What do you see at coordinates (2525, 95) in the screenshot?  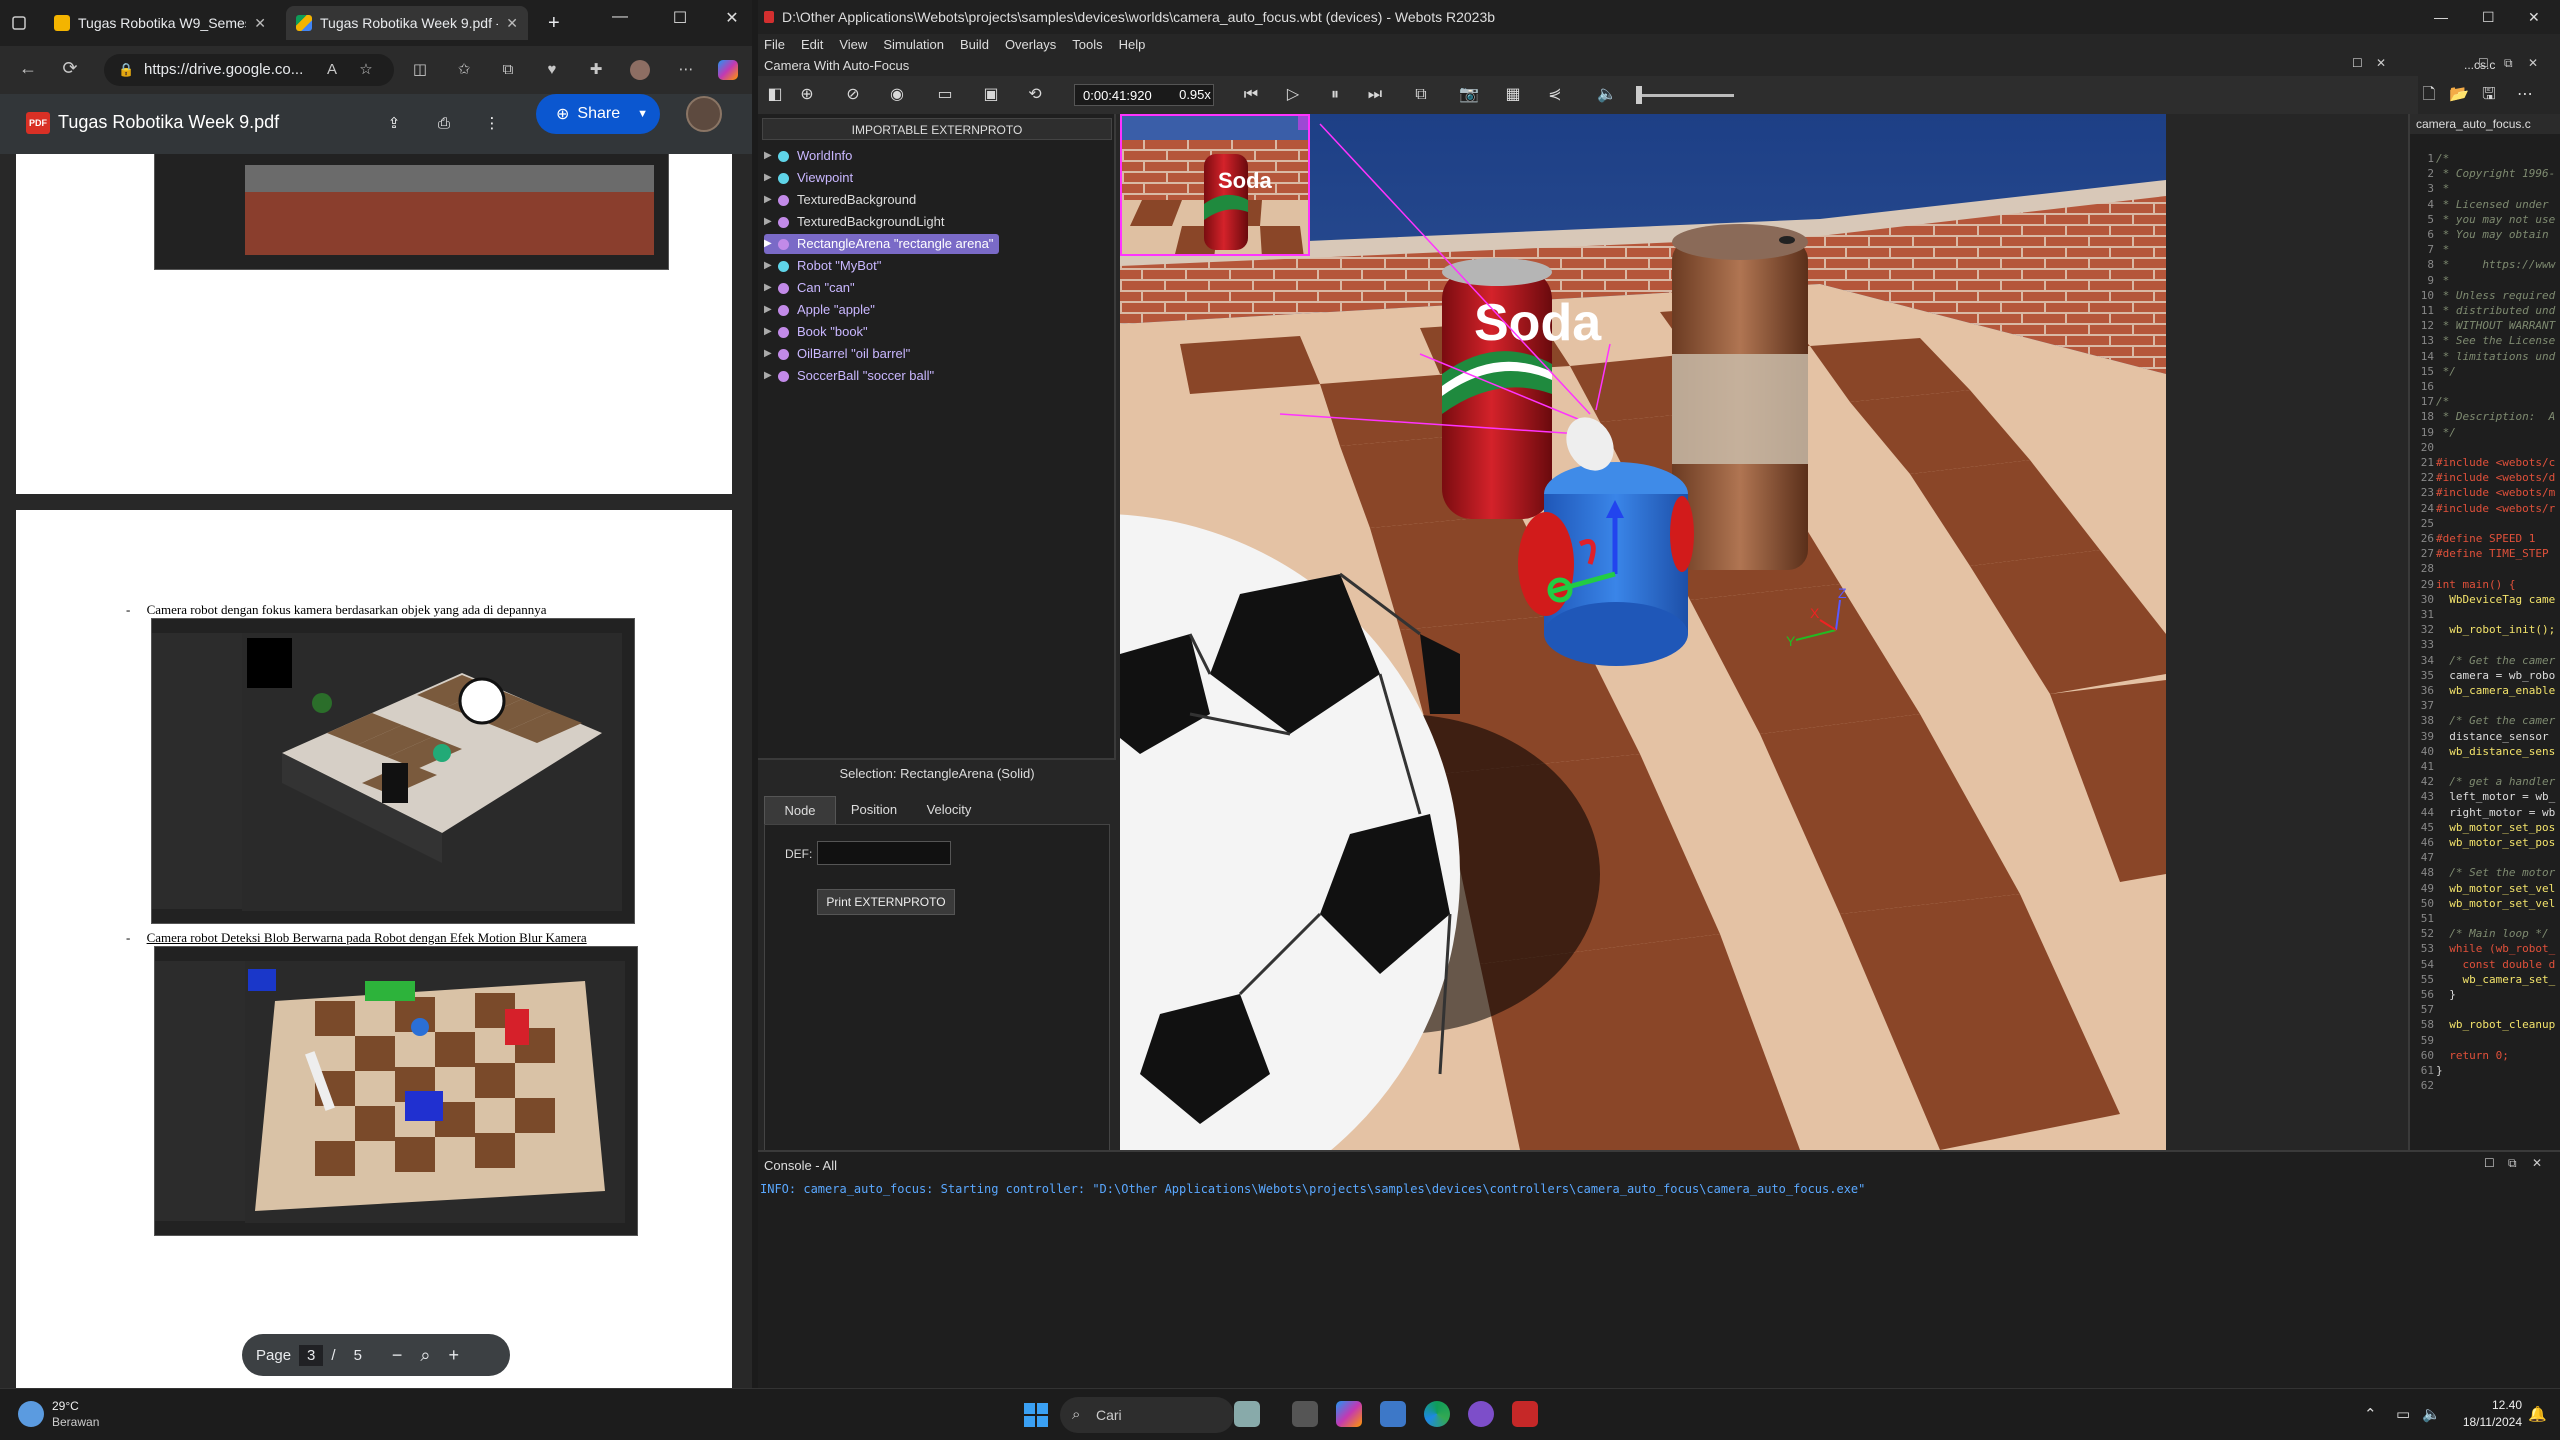 I see `save-all-icon: ⋯` at bounding box center [2525, 95].